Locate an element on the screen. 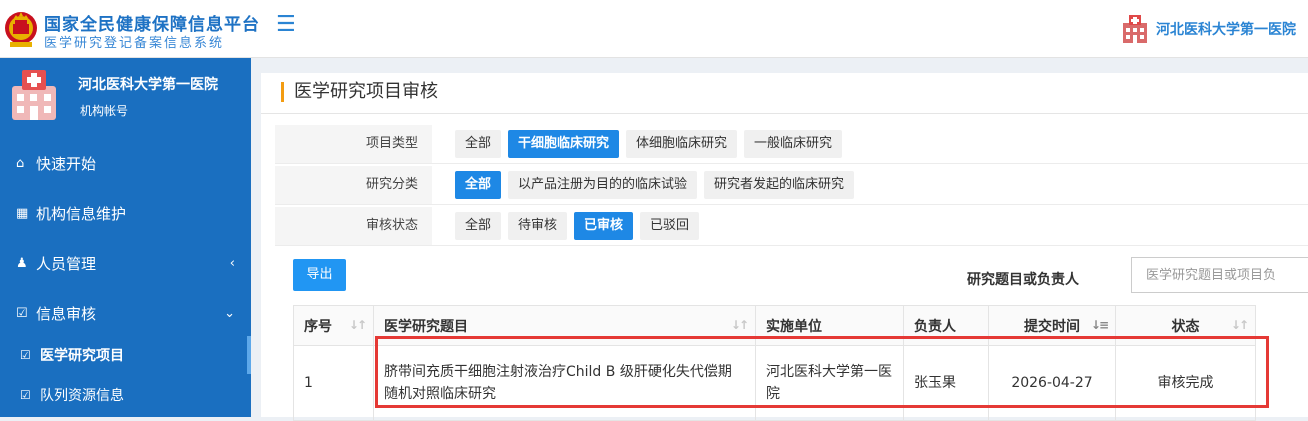 Image resolution: width=1308 pixels, height=421 pixels. home-icon: ⌂ is located at coordinates (20, 163).